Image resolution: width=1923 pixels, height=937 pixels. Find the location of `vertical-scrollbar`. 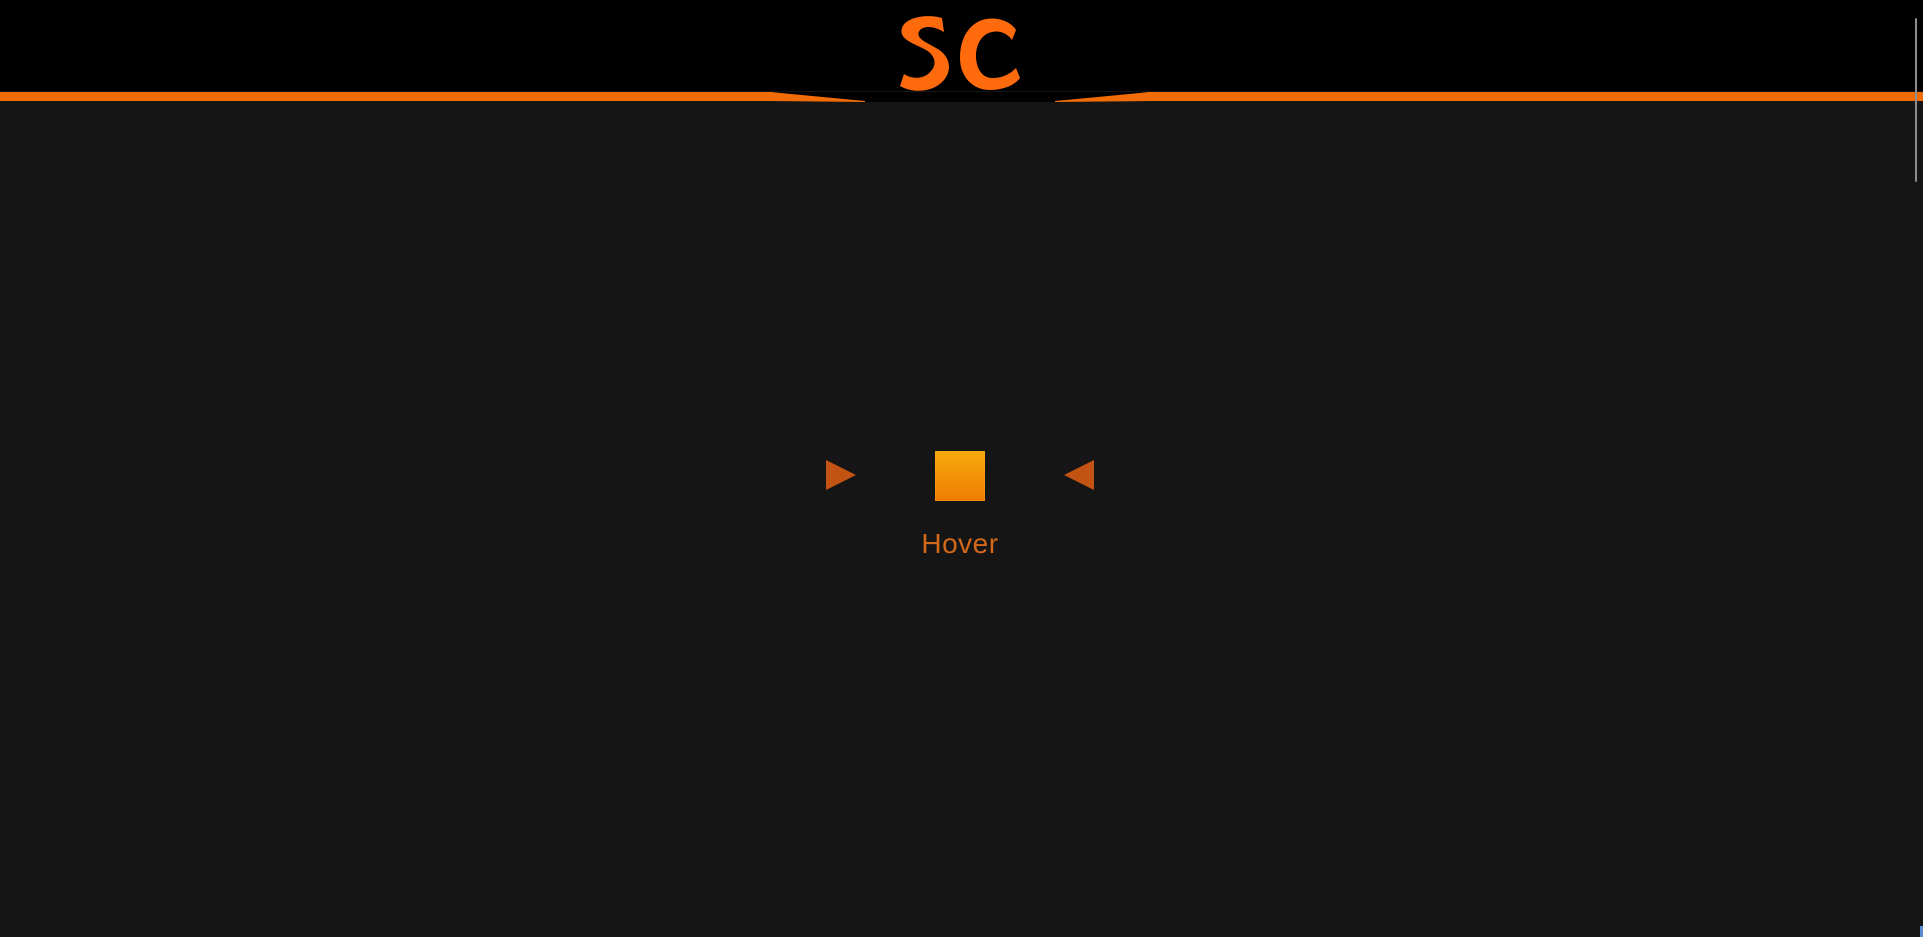

vertical-scrollbar is located at coordinates (1916, 100).